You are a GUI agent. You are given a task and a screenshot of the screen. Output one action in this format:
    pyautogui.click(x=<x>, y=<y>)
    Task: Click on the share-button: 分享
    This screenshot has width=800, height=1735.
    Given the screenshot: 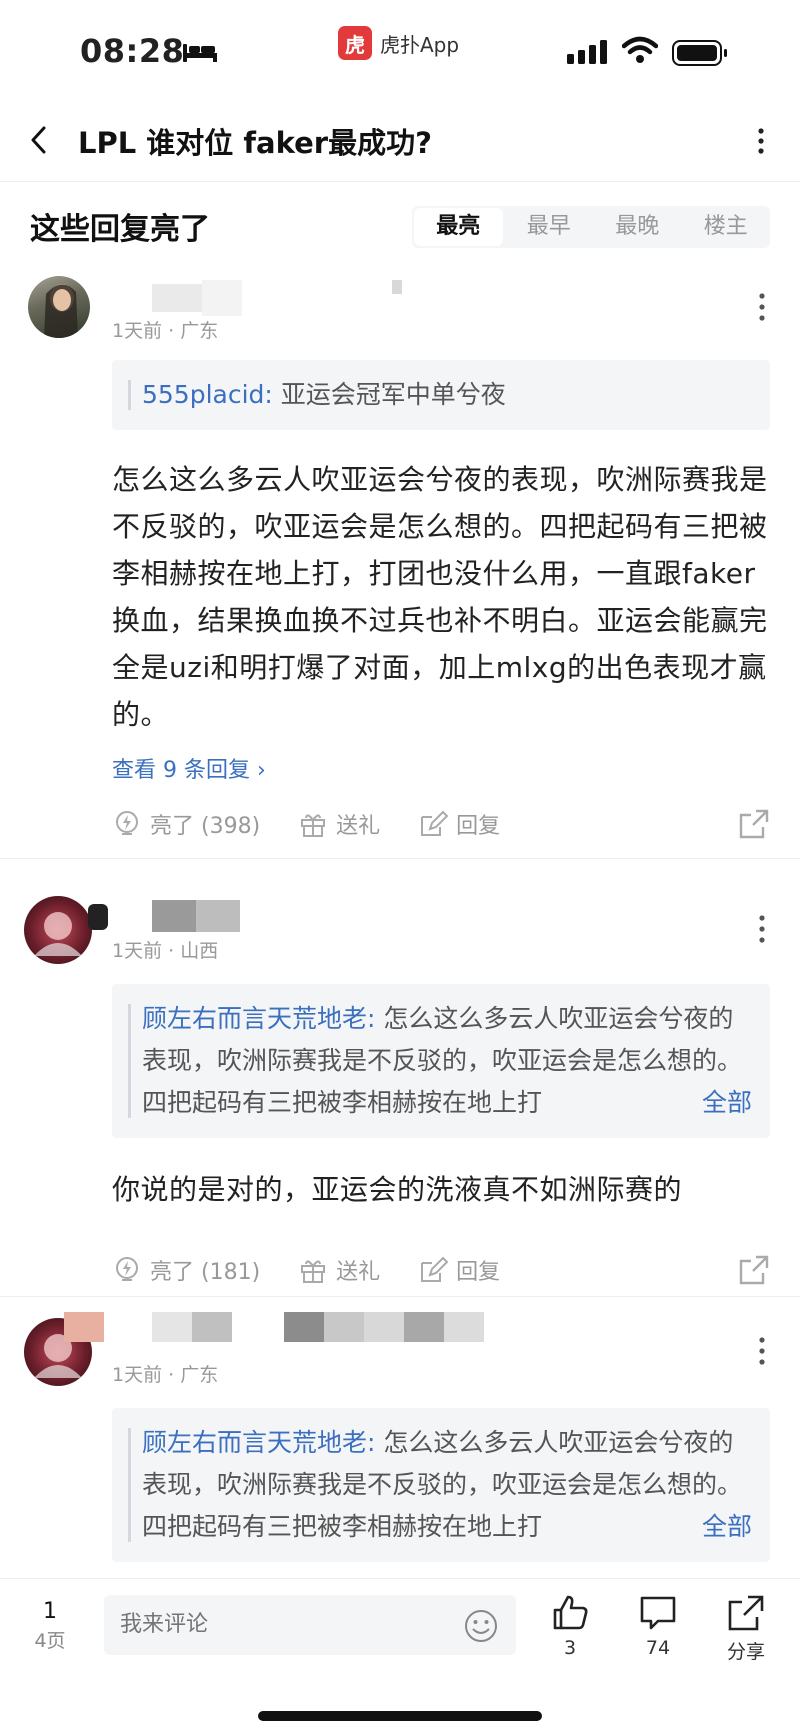 What is the action you would take?
    pyautogui.click(x=746, y=1628)
    